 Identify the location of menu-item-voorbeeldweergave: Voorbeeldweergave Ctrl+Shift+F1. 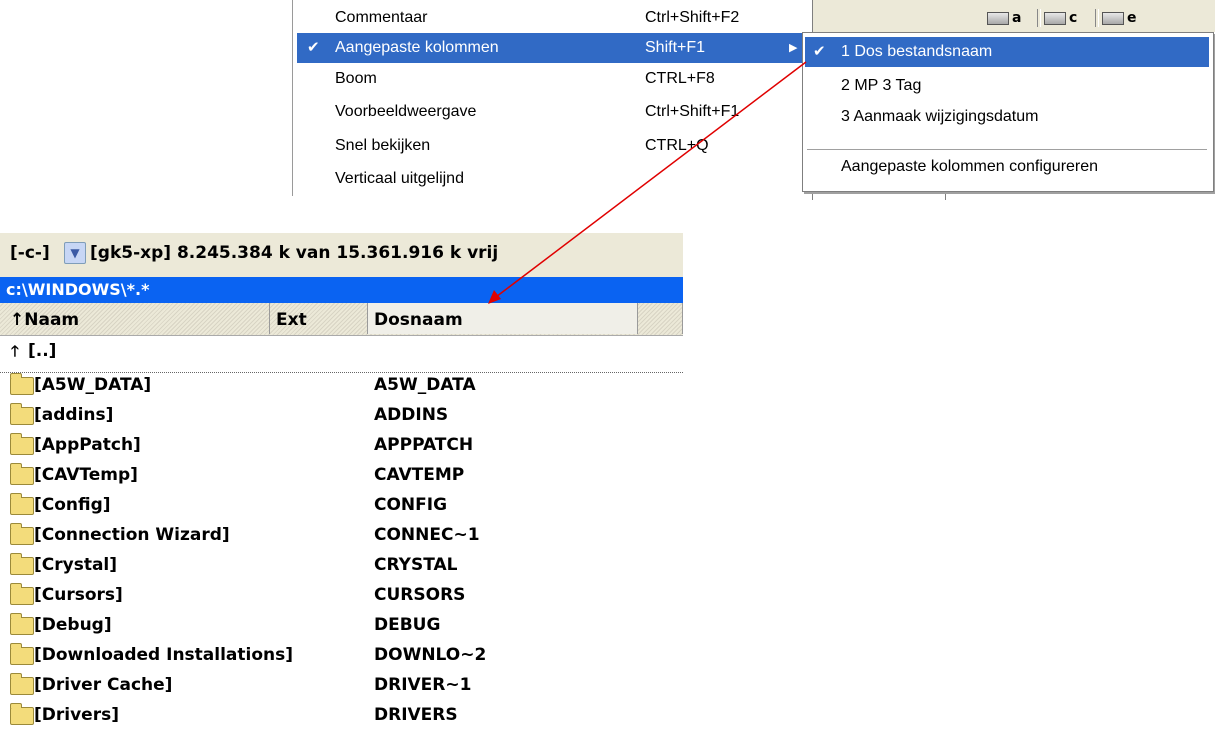
(550, 112).